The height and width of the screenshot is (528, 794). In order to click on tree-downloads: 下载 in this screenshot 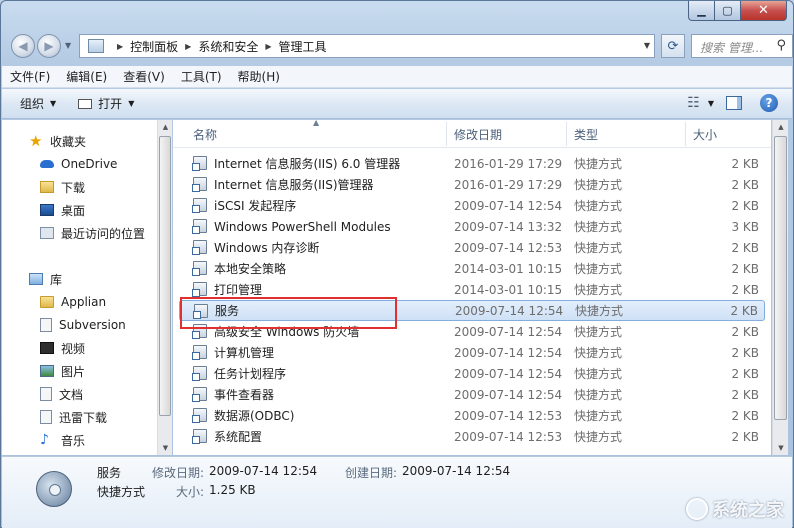, I will do `click(62, 187)`.